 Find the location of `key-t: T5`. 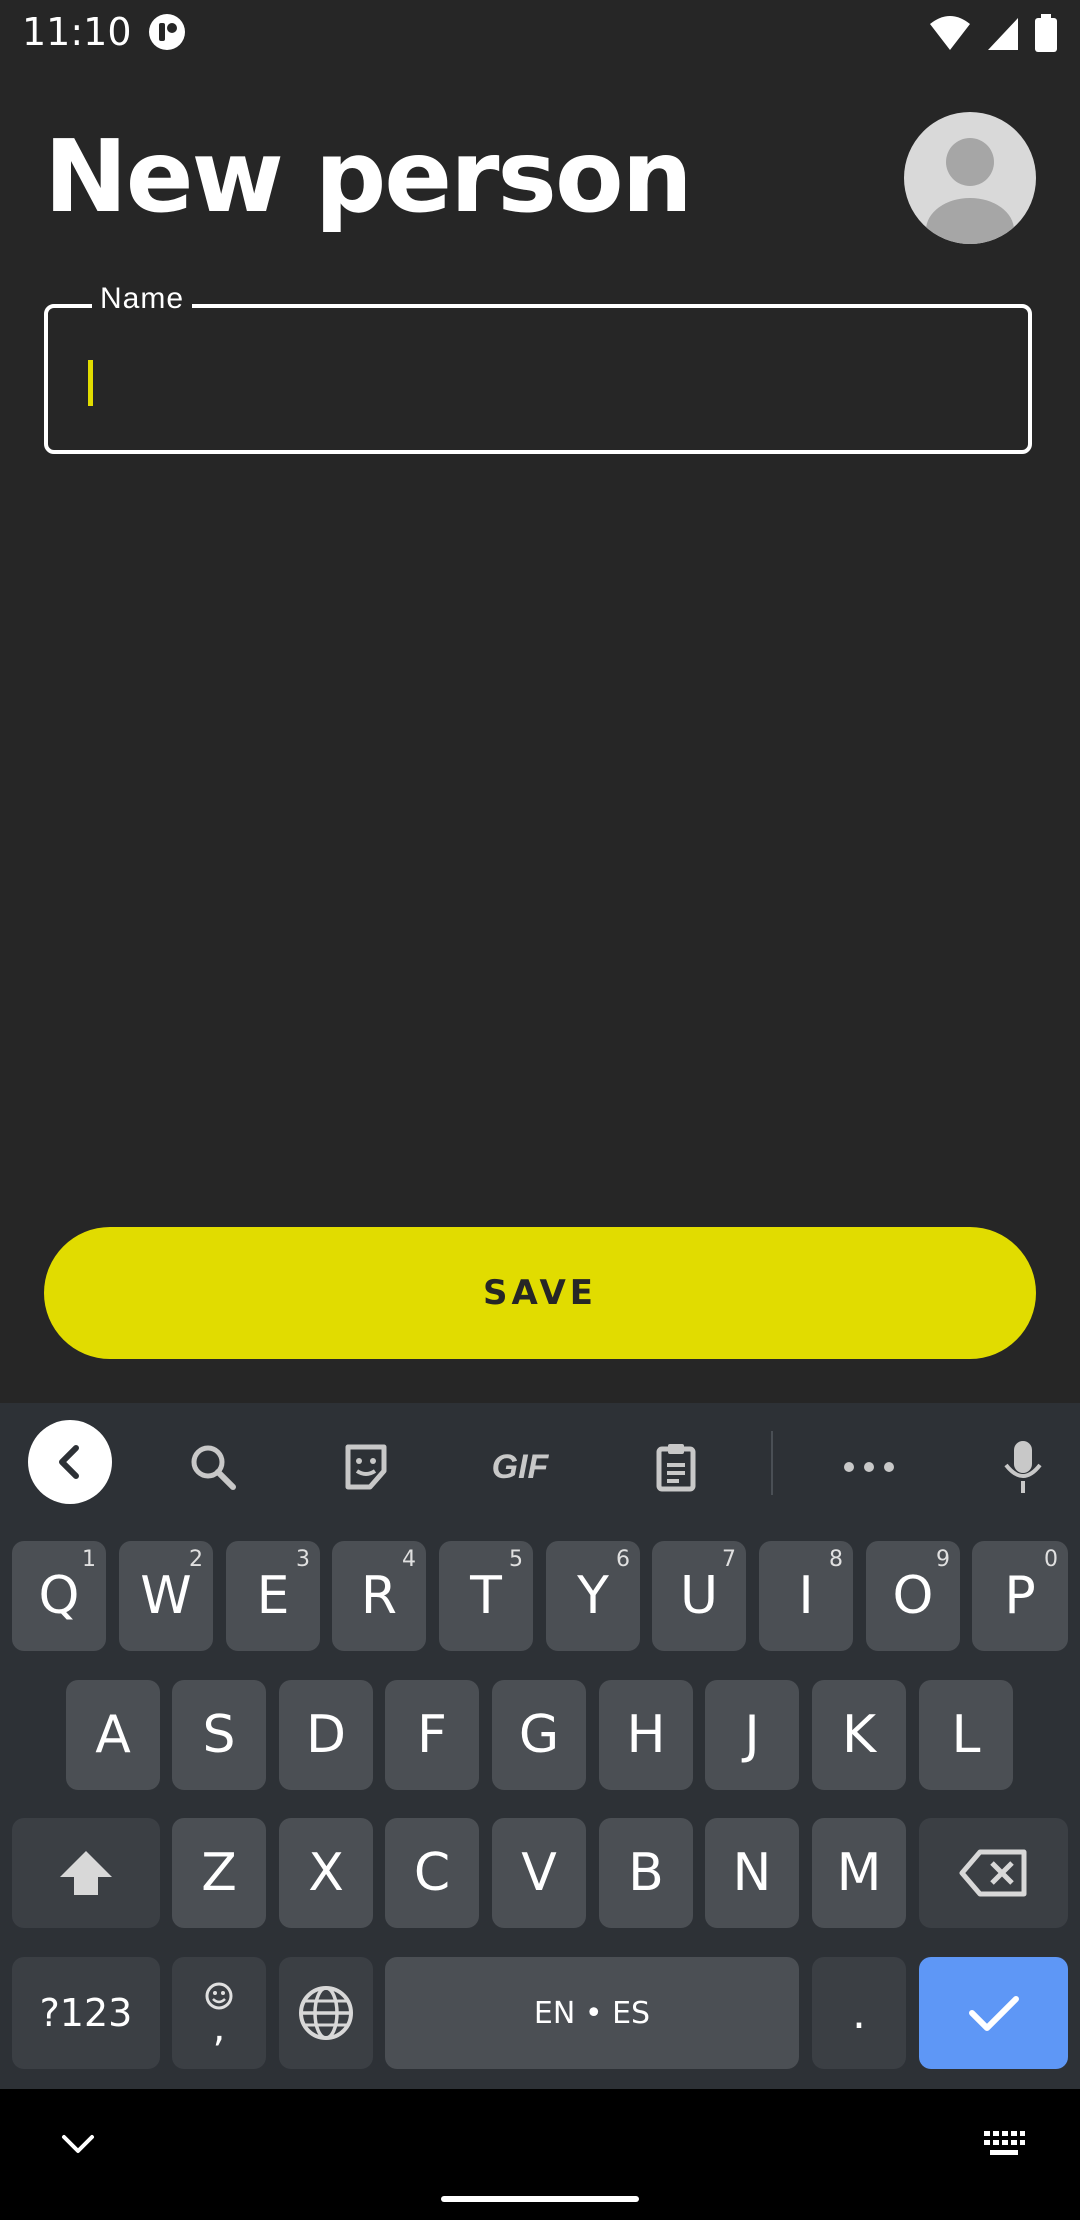

key-t: T5 is located at coordinates (486, 1596).